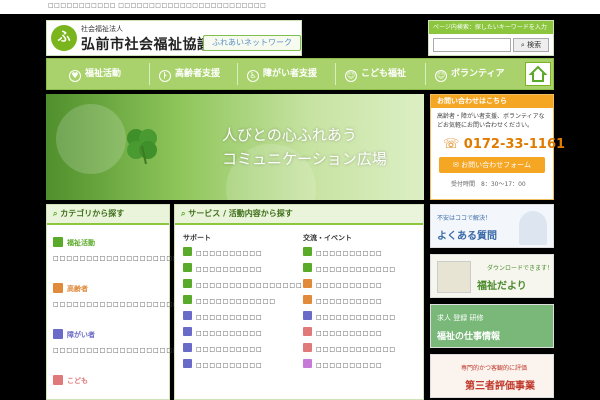  Describe the element at coordinates (77, 381) in the screenshot. I see `category-label: こども` at that location.